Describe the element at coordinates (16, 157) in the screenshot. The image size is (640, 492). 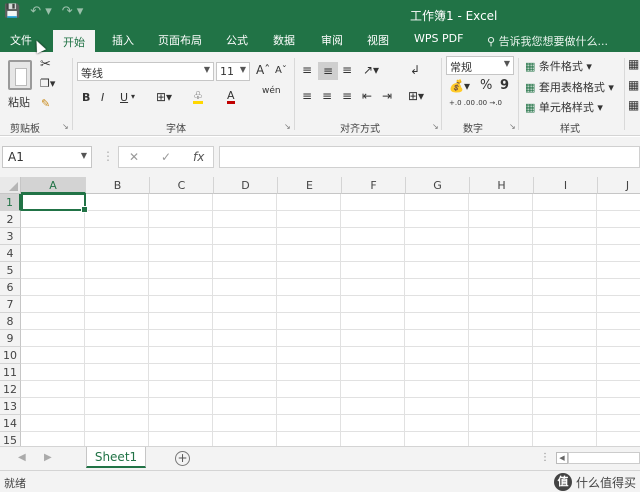
I see `name-box-value: A1` at that location.